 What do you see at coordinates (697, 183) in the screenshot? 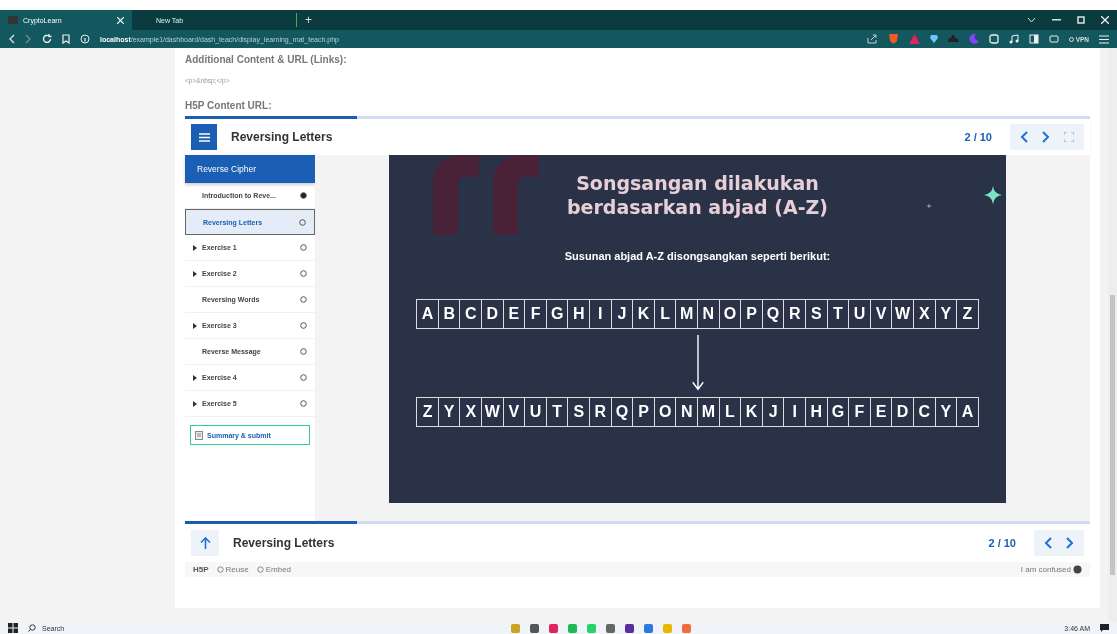
I see `slide-heading: Songsangan dilakukan` at bounding box center [697, 183].